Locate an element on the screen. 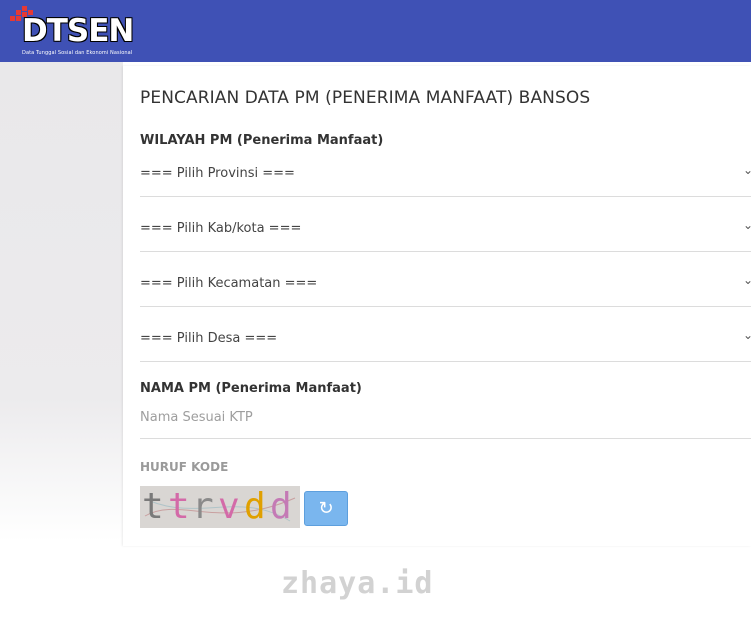 The height and width of the screenshot is (630, 751). captcha-label: HURUF KODE is located at coordinates (184, 467).